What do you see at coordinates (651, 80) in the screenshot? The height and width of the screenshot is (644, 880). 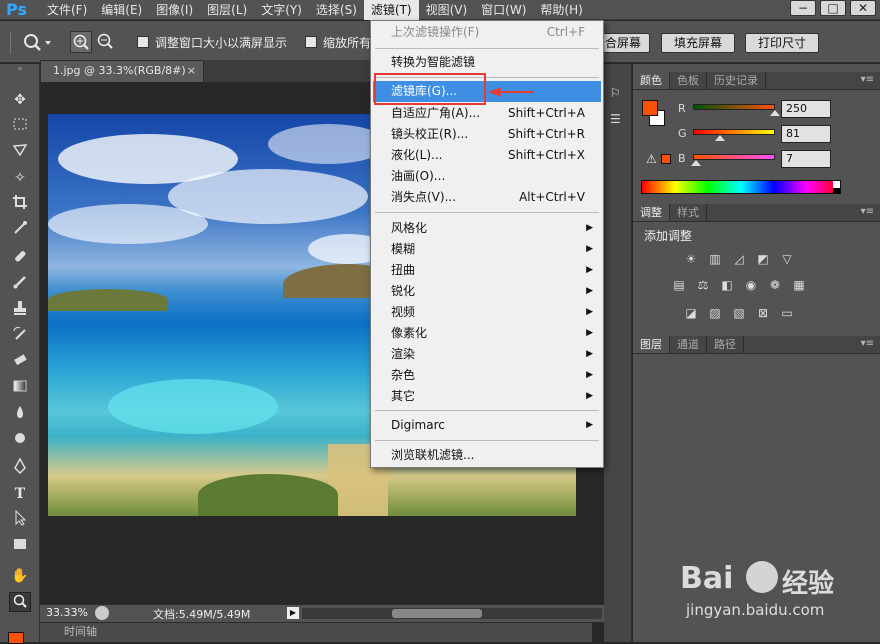 I see `tab-color: 颜色` at bounding box center [651, 80].